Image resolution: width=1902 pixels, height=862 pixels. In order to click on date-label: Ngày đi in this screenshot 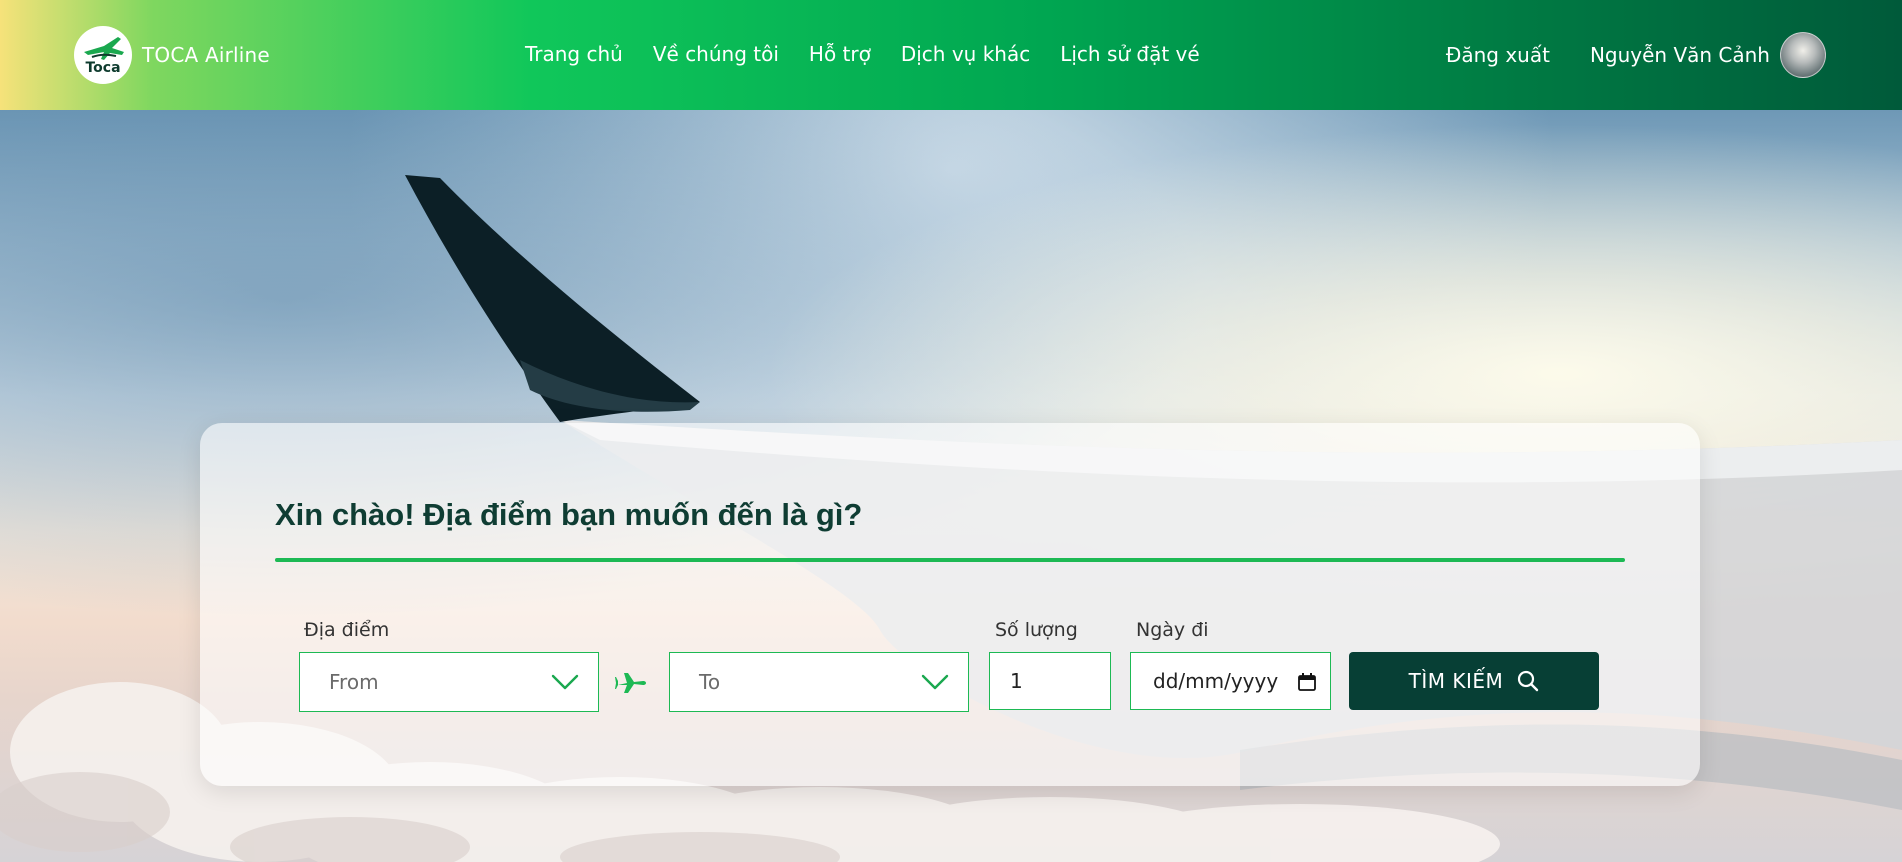, I will do `click(1172, 630)`.